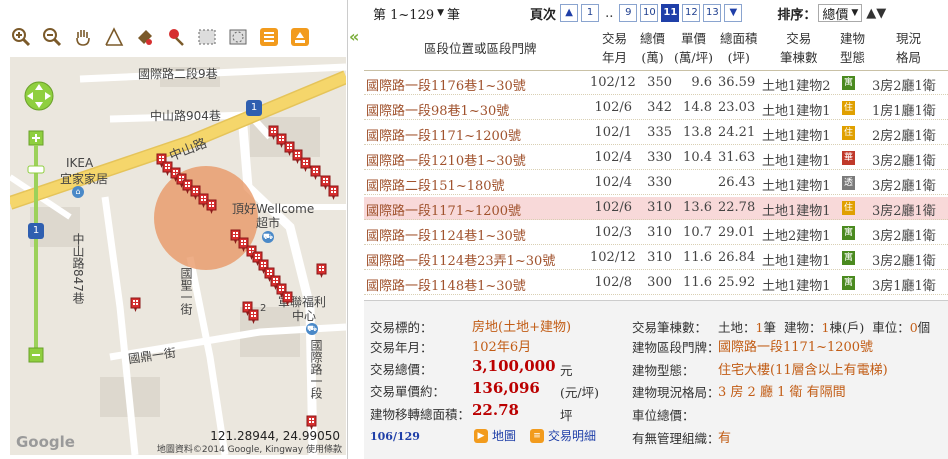  I want to click on building-type-badge: 住, so click(848, 133).